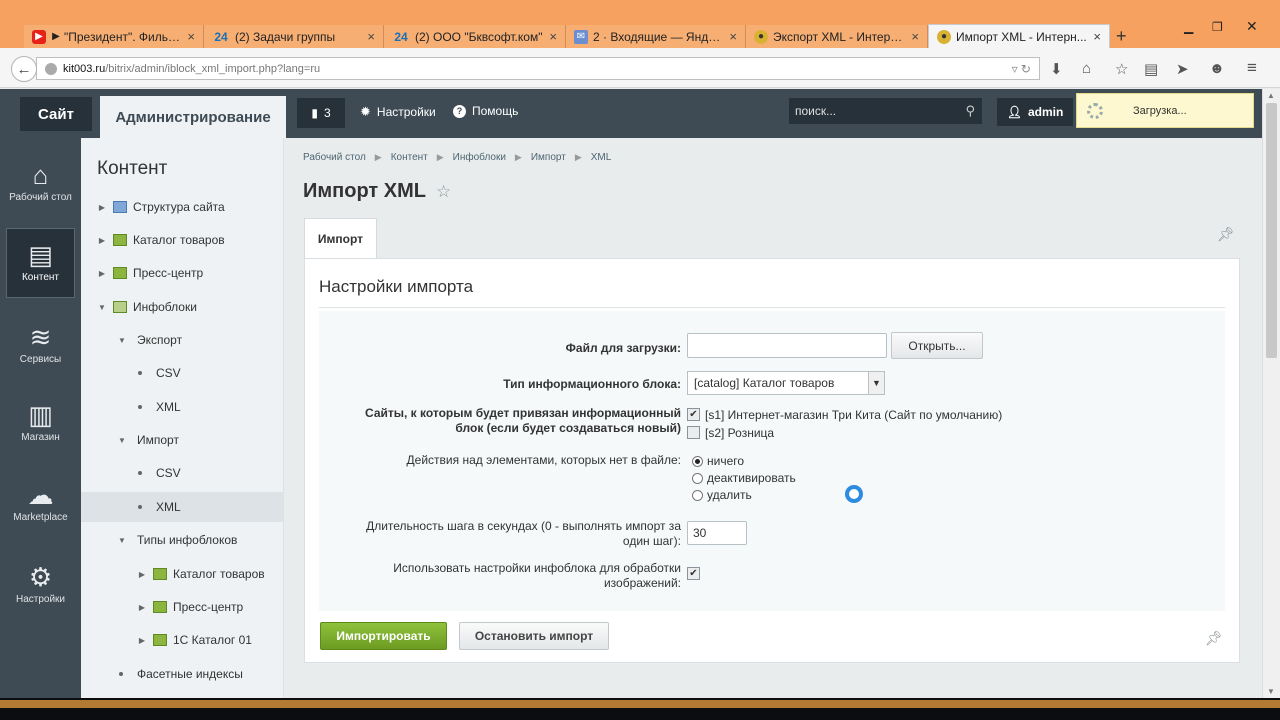  I want to click on tree-item-import-csv: CSV, so click(182, 473).